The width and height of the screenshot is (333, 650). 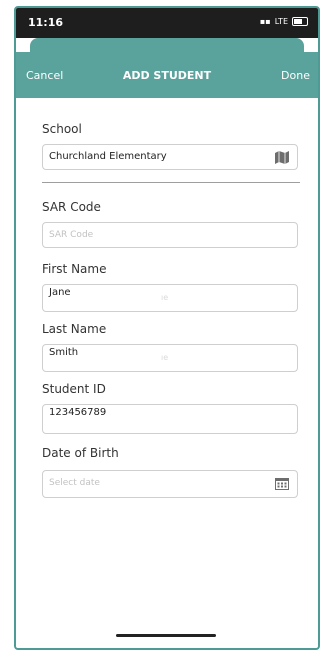 What do you see at coordinates (80, 453) in the screenshot?
I see `dob-label: Date of Birth` at bounding box center [80, 453].